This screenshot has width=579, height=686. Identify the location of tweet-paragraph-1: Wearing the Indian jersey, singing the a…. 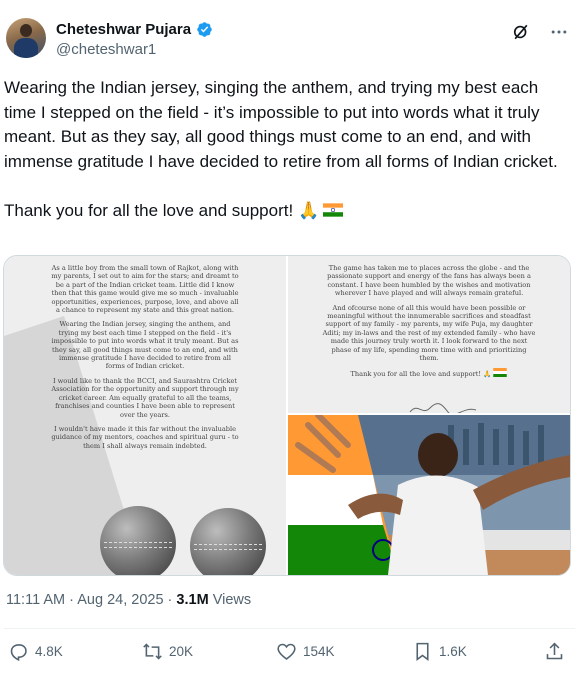
(281, 124).